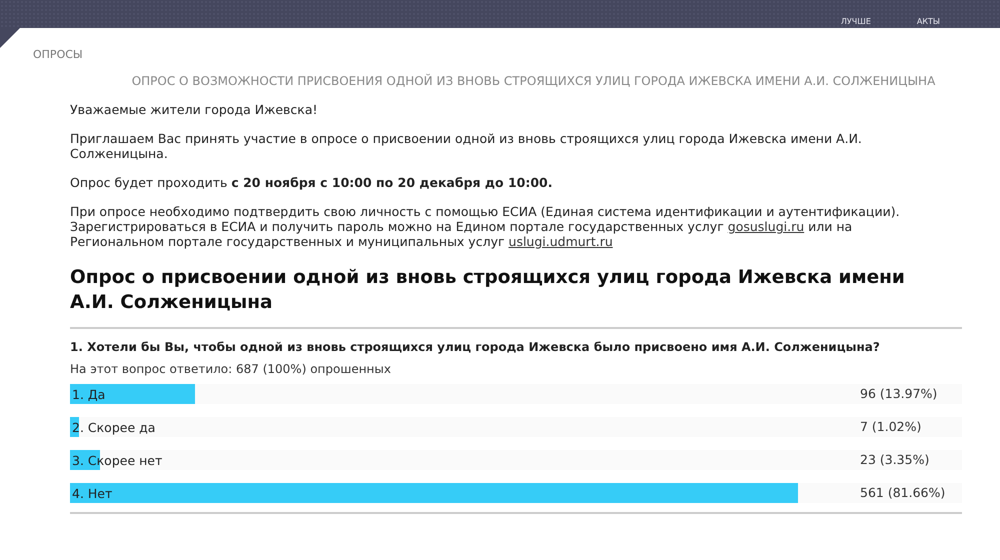 This screenshot has height=560, width=1000. Describe the element at coordinates (766, 226) in the screenshot. I see `gosuslugi-link: gosuslugi.ru` at that location.